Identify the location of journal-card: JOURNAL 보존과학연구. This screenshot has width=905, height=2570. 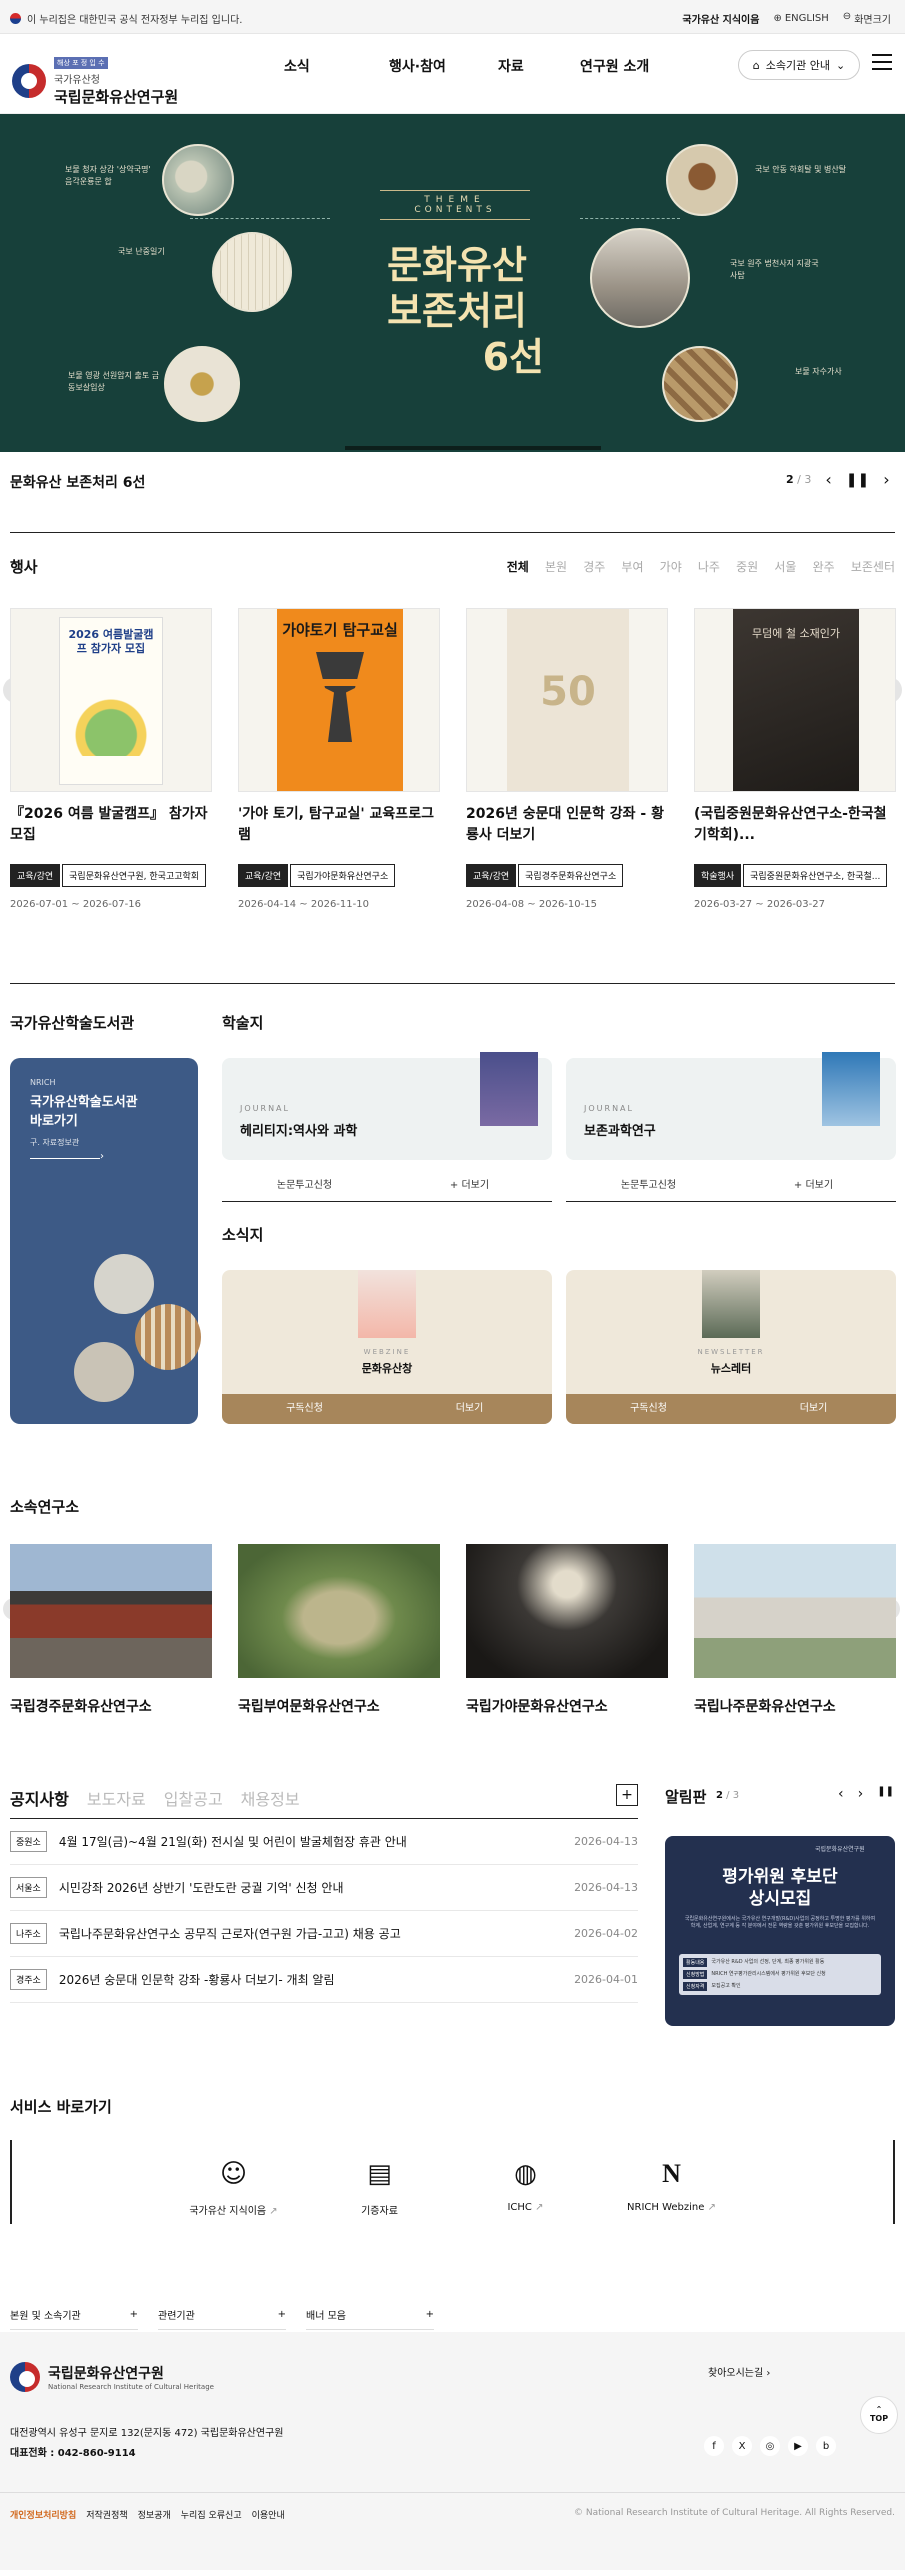
(731, 1106).